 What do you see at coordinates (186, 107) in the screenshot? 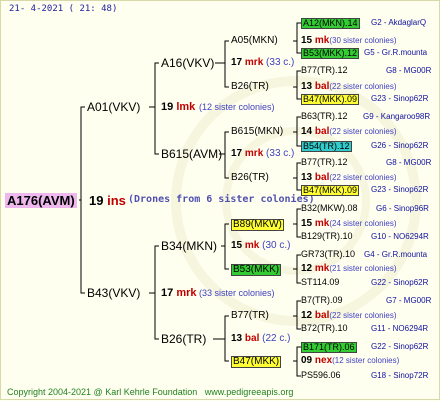
I see `gen1-suffix: lmk` at bounding box center [186, 107].